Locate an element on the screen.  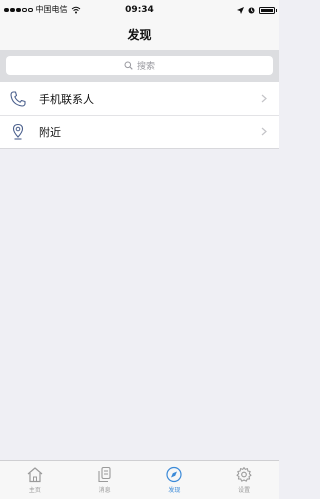
tab-discover: 发现 is located at coordinates (175, 480).